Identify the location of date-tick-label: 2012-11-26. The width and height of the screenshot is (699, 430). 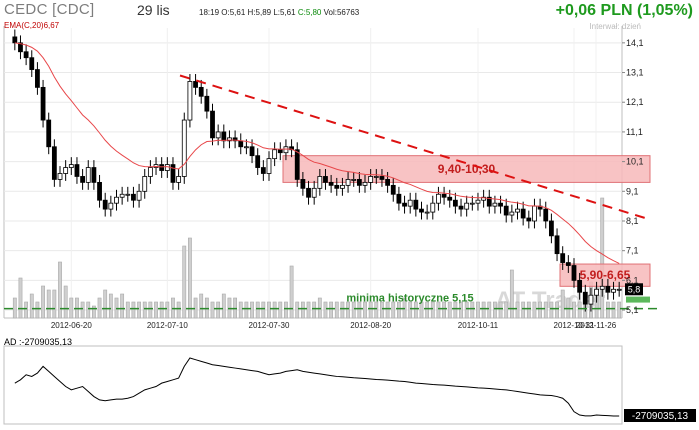
(596, 325).